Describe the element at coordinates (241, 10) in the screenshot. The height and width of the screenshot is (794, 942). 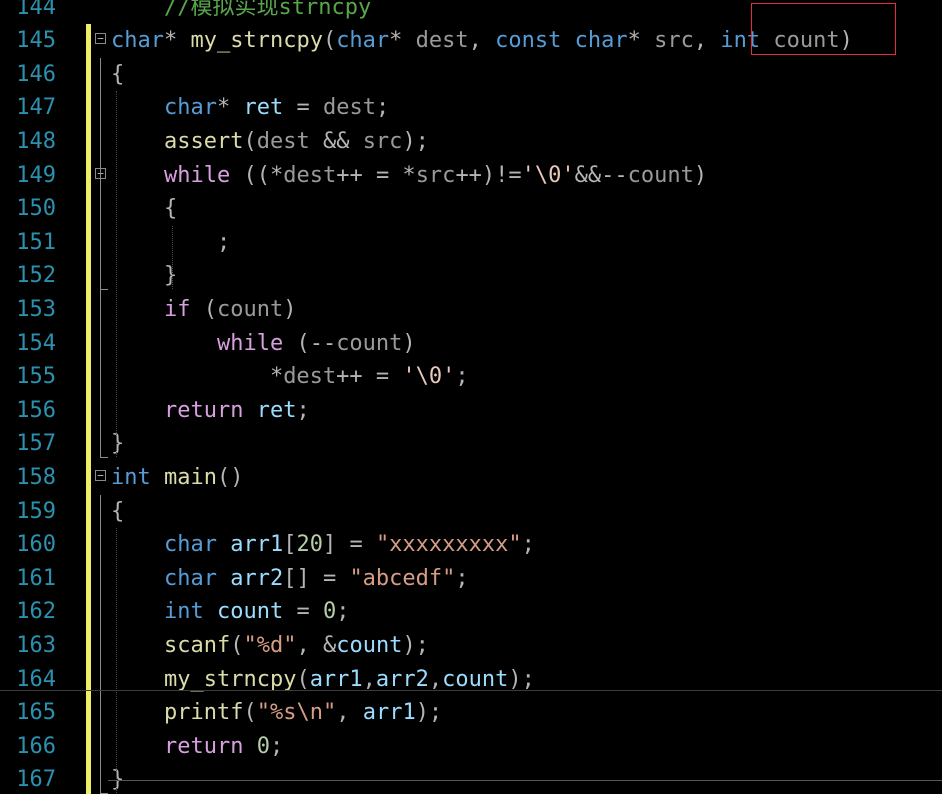
I see `code-token: //模拟实现strncpy` at that location.